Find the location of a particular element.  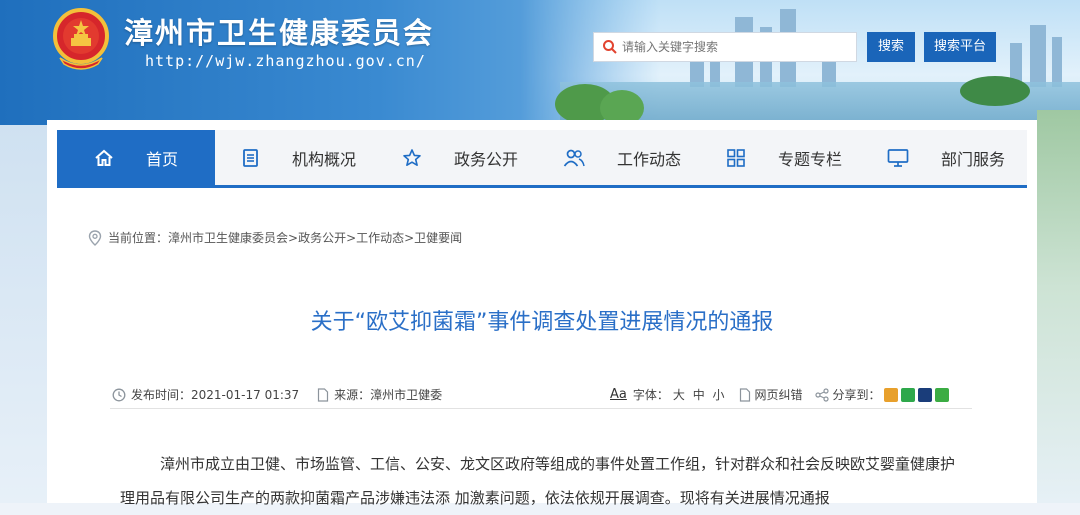

font-size-switcher: 大 中 小 is located at coordinates (700, 394).